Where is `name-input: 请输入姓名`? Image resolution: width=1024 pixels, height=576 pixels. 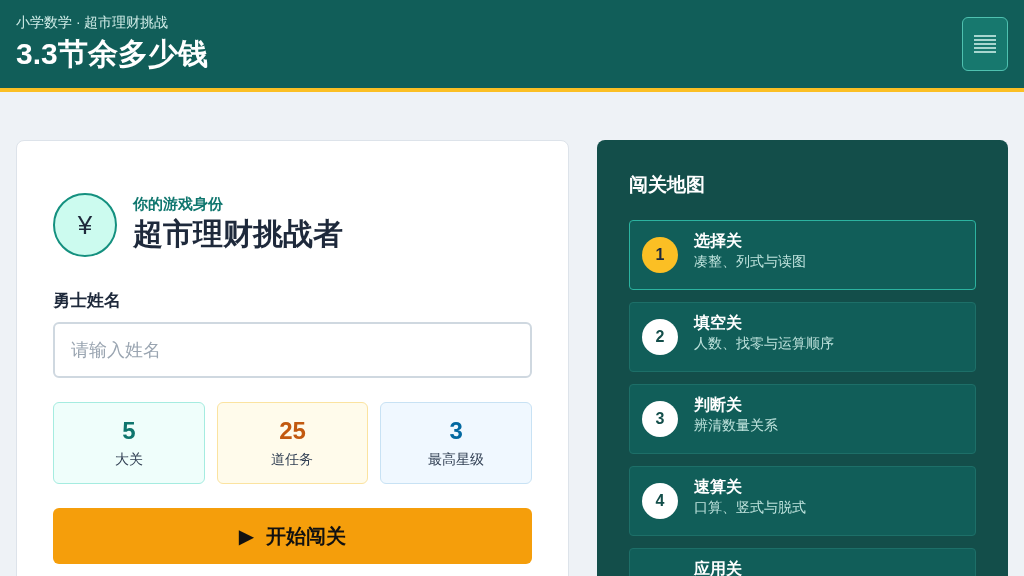 name-input: 请输入姓名 is located at coordinates (292, 350).